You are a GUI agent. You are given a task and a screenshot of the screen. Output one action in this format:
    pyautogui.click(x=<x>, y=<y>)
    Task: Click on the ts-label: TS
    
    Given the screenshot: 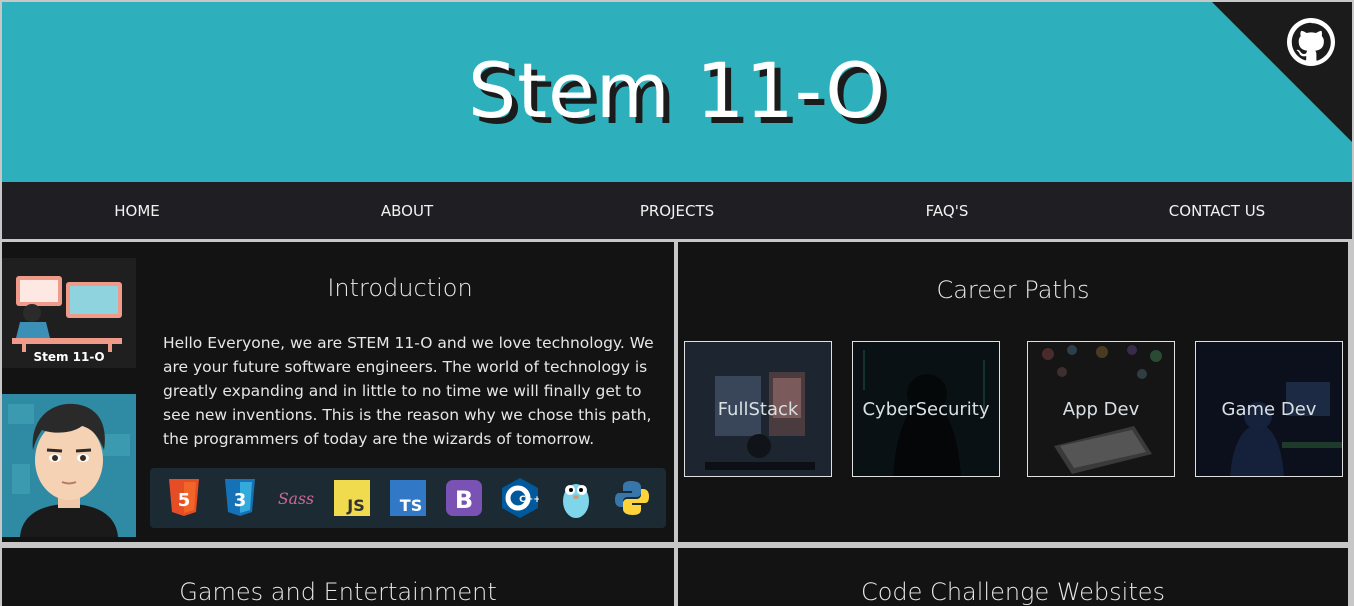 What is the action you would take?
    pyautogui.click(x=411, y=505)
    